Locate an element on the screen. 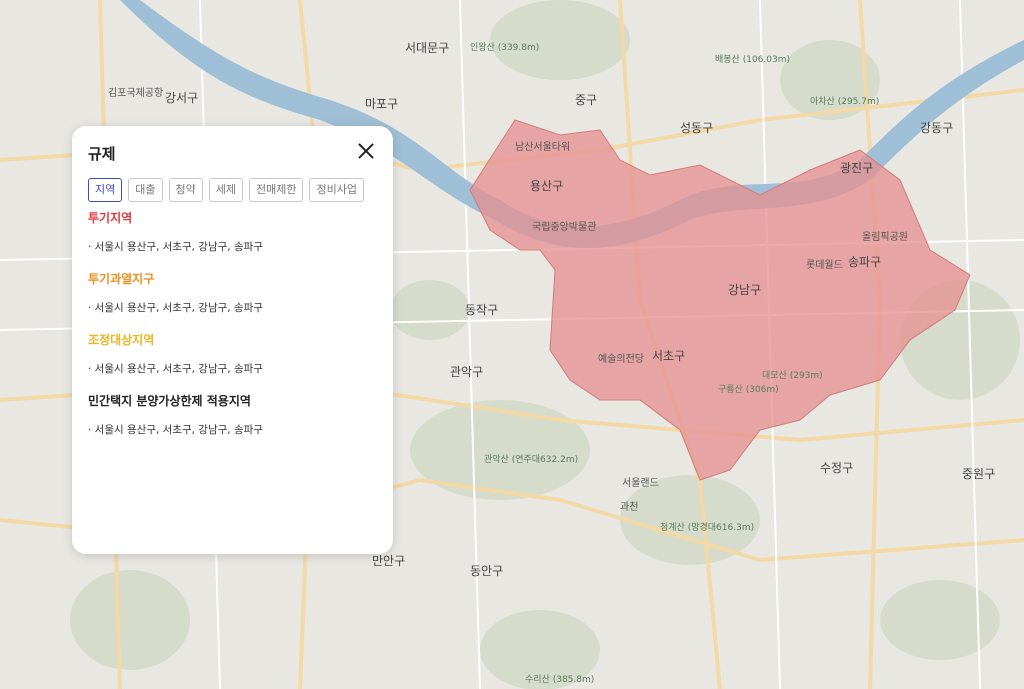 The height and width of the screenshot is (689, 1024). label-gimpo: 김포국제공항 is located at coordinates (135, 93).